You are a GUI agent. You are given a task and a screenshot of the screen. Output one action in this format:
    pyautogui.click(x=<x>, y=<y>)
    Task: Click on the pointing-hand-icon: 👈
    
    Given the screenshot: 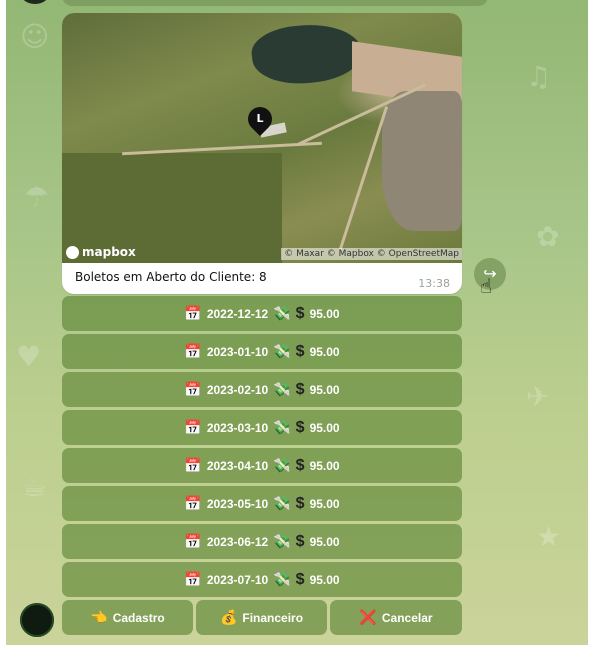 What is the action you would take?
    pyautogui.click(x=99, y=617)
    